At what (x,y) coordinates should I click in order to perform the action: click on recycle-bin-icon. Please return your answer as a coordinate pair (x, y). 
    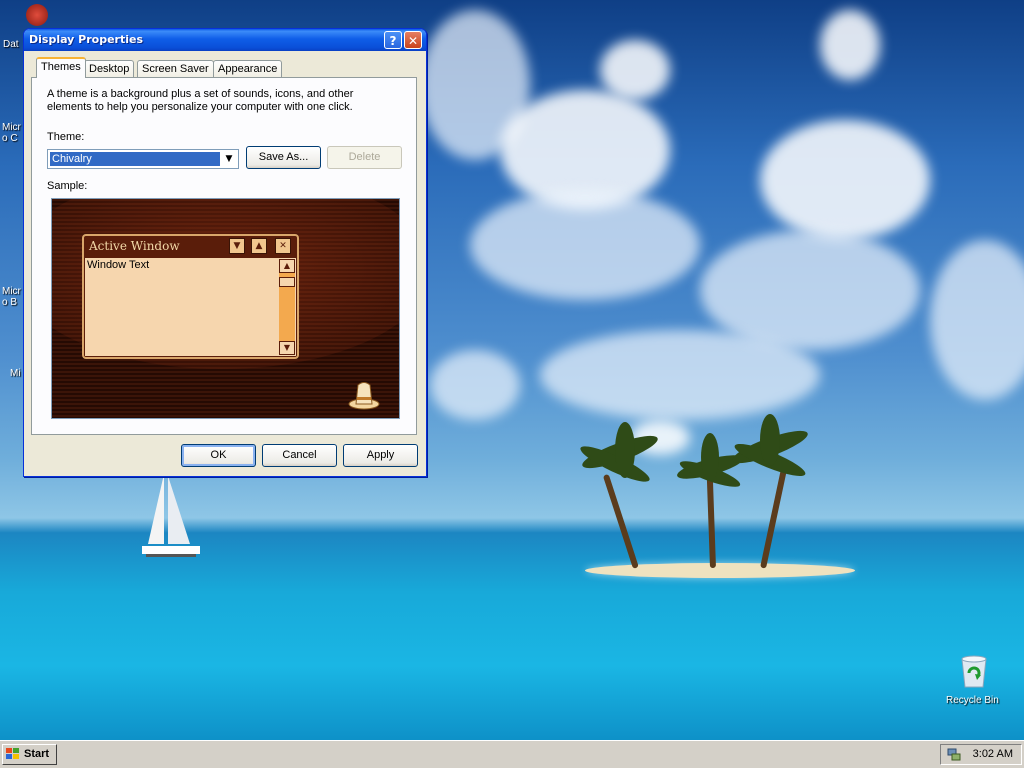
    Looking at the image, I should click on (974, 672).